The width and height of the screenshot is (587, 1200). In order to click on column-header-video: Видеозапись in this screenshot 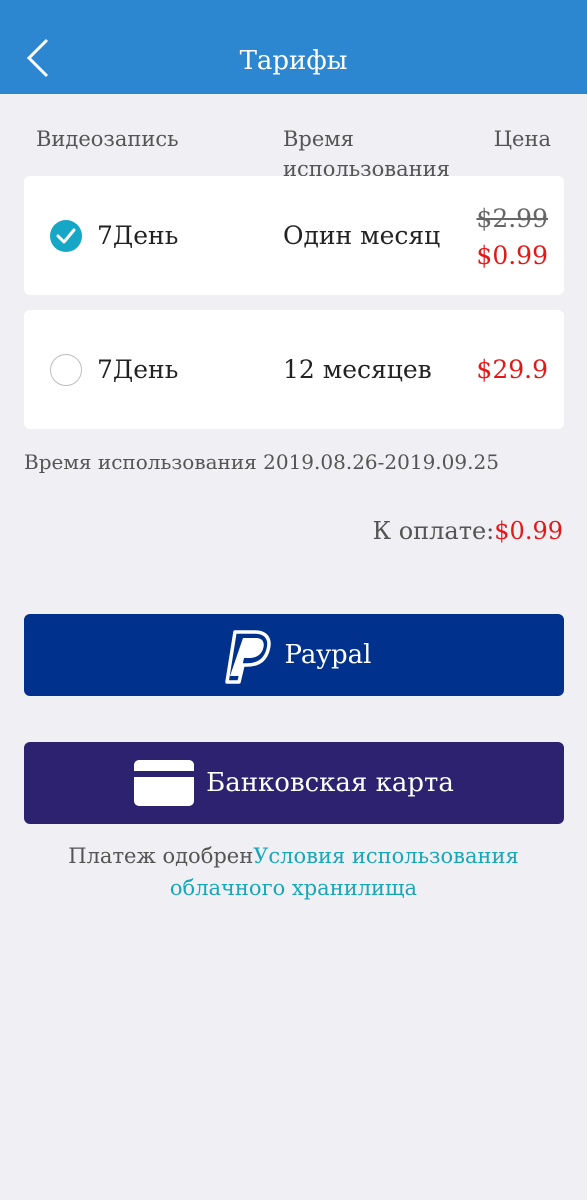, I will do `click(107, 139)`.